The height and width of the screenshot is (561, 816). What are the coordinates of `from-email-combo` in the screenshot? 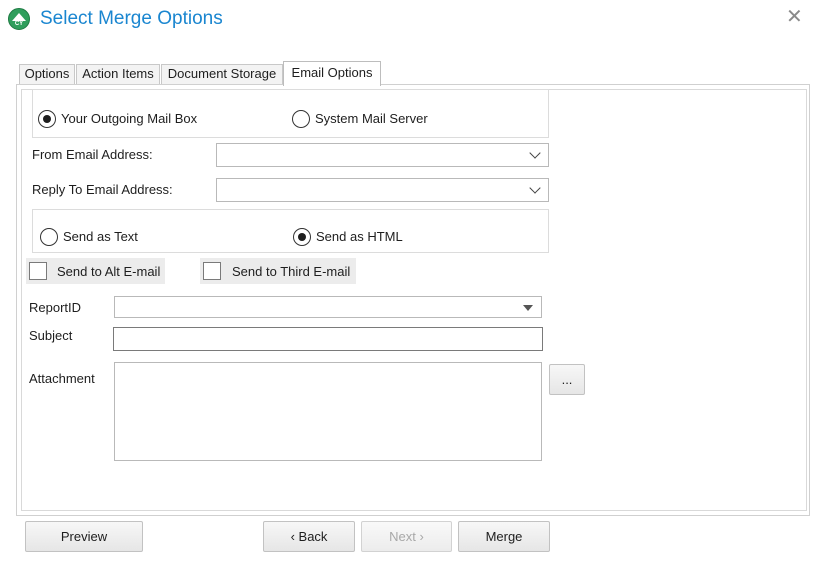 It's located at (382, 155).